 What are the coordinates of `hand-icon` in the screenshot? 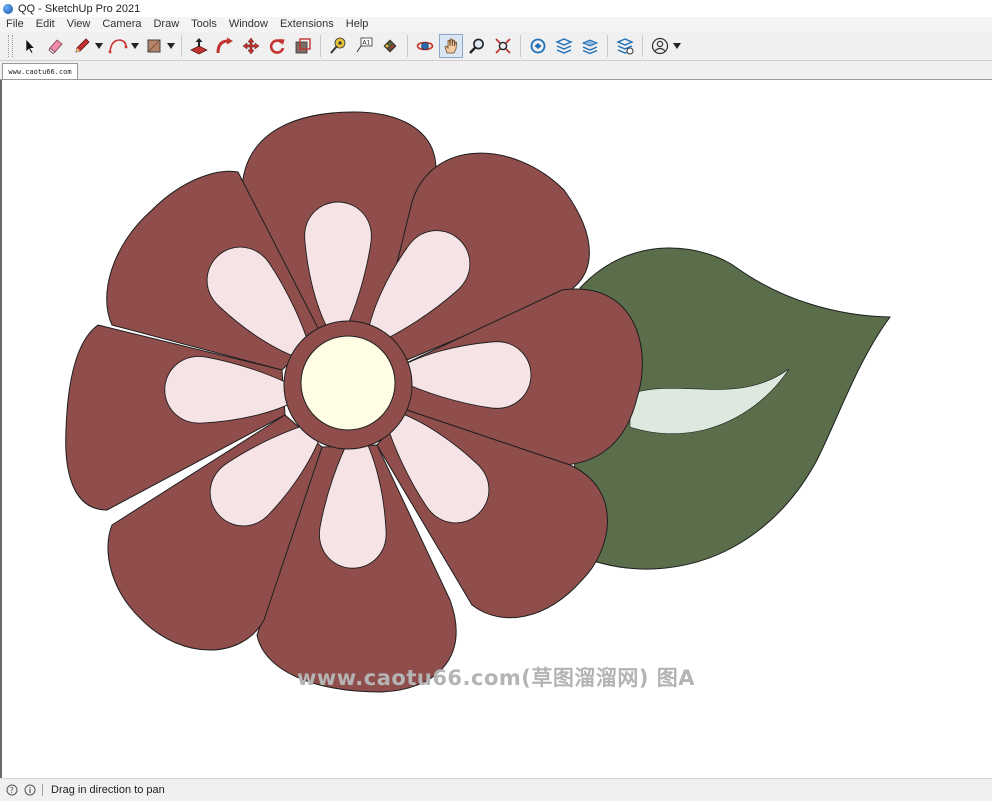 It's located at (451, 46).